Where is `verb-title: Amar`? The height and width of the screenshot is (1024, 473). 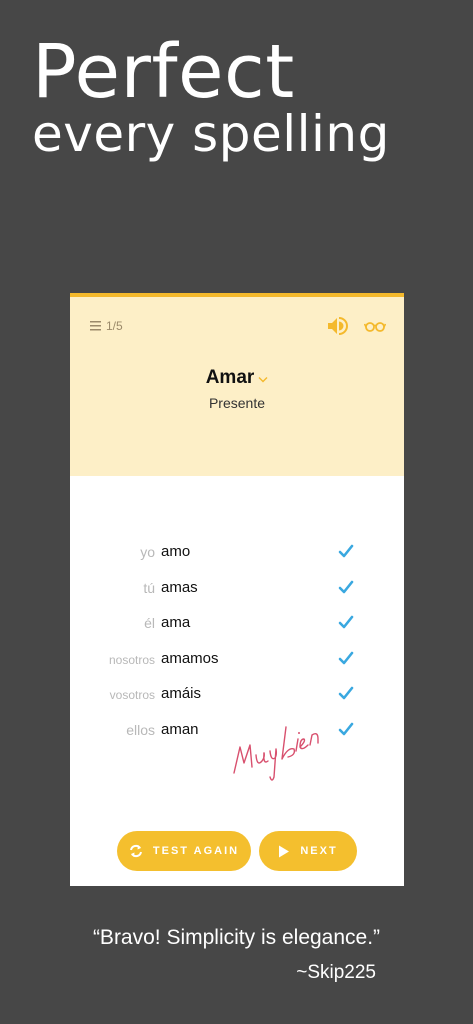
verb-title: Amar is located at coordinates (230, 377).